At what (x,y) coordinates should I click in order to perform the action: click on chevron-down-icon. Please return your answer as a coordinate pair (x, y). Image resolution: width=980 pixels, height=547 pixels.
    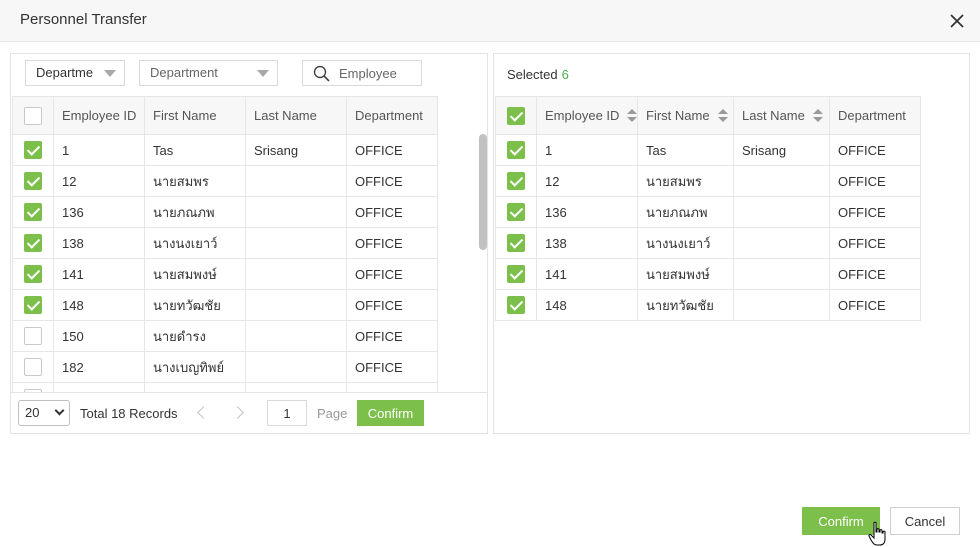
    Looking at the image, I should click on (59, 410).